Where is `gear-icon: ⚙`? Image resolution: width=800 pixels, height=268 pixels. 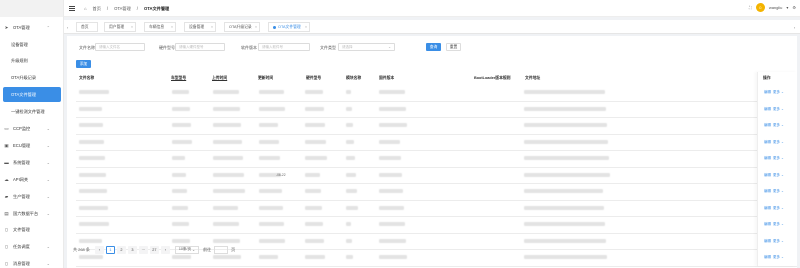 gear-icon: ⚙ is located at coordinates (794, 7).